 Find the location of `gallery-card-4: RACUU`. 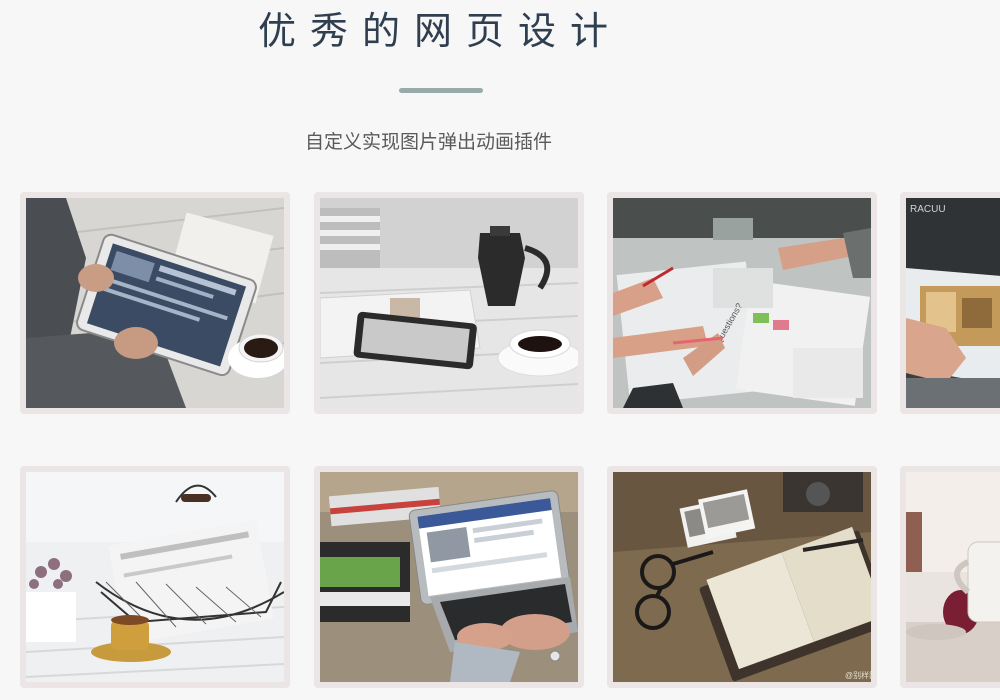

gallery-card-4: RACUU is located at coordinates (950, 303).